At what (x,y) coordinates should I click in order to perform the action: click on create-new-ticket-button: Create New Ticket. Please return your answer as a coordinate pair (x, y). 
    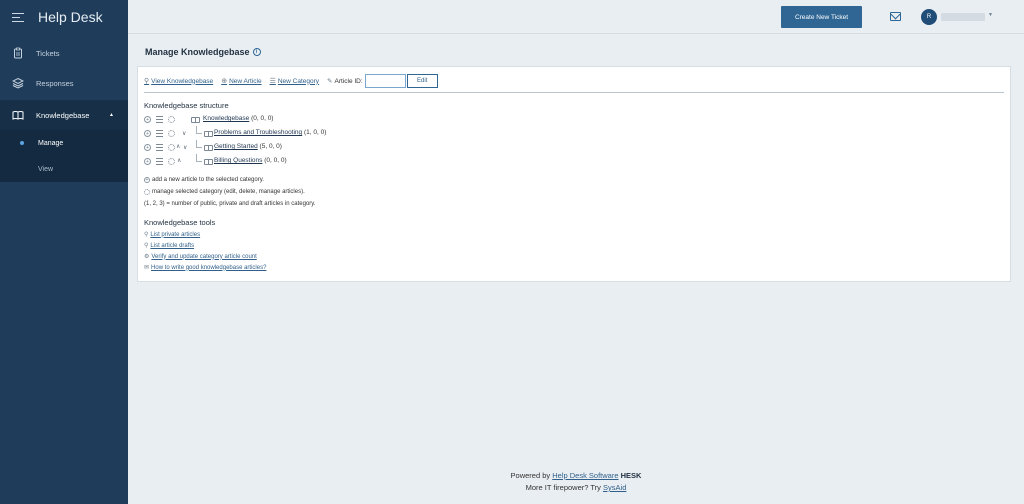
    Looking at the image, I should click on (821, 17).